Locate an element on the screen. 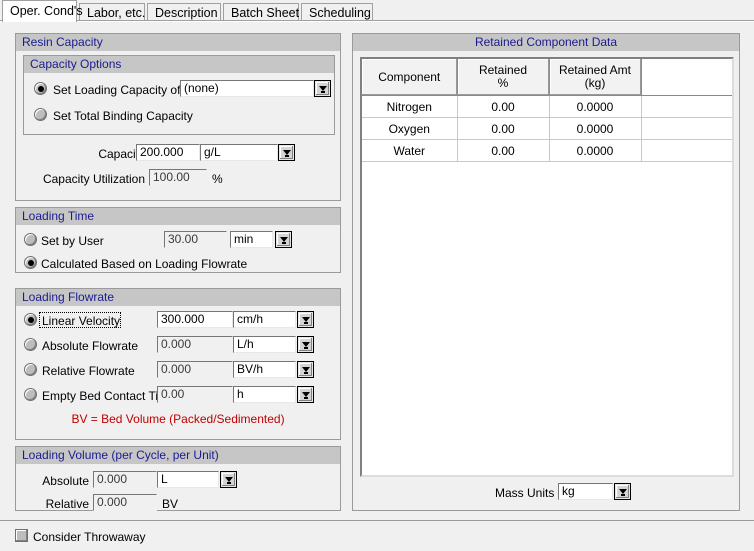 Image resolution: width=754 pixels, height=551 pixels. empty-bed-contact-time-input: 0.00 is located at coordinates (195, 394).